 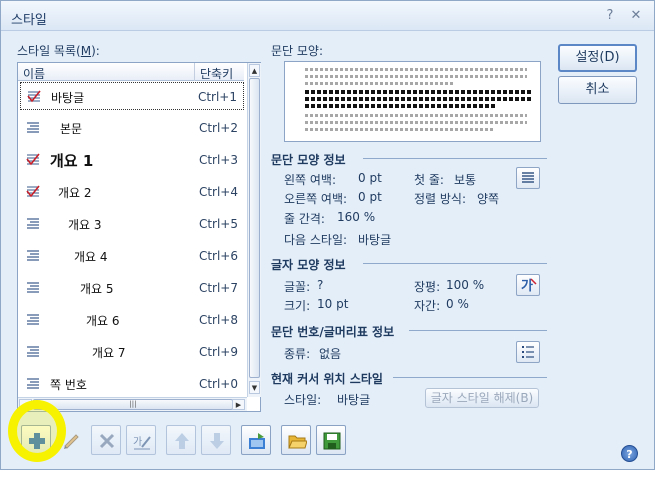 What do you see at coordinates (303, 400) in the screenshot?
I see `cursor-style-label: 스타일:` at bounding box center [303, 400].